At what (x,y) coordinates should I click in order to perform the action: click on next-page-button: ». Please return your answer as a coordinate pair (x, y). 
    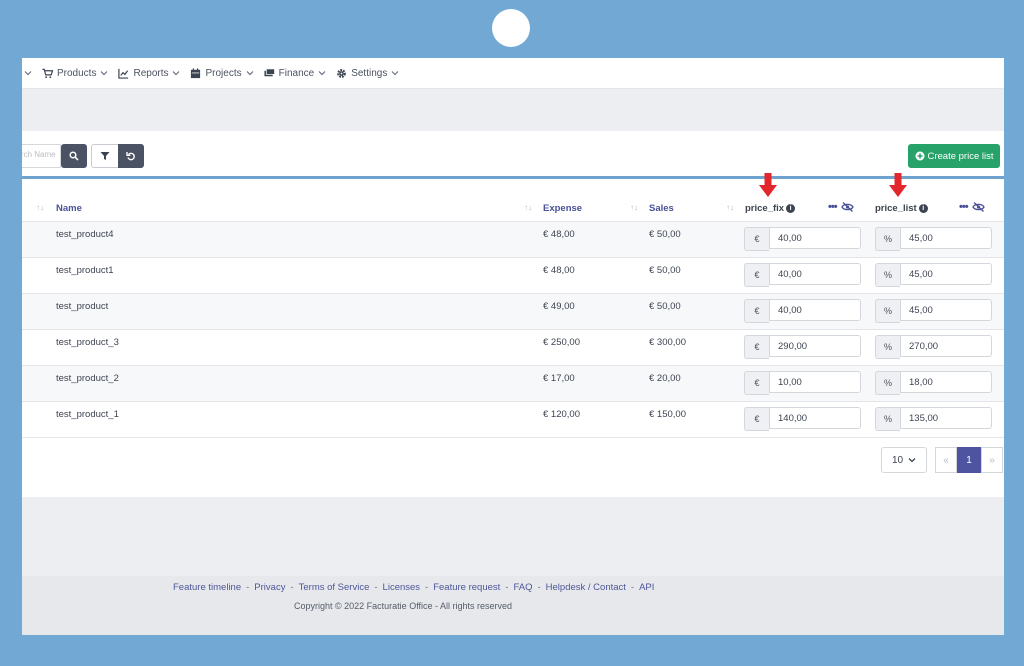
    Looking at the image, I should click on (992, 460).